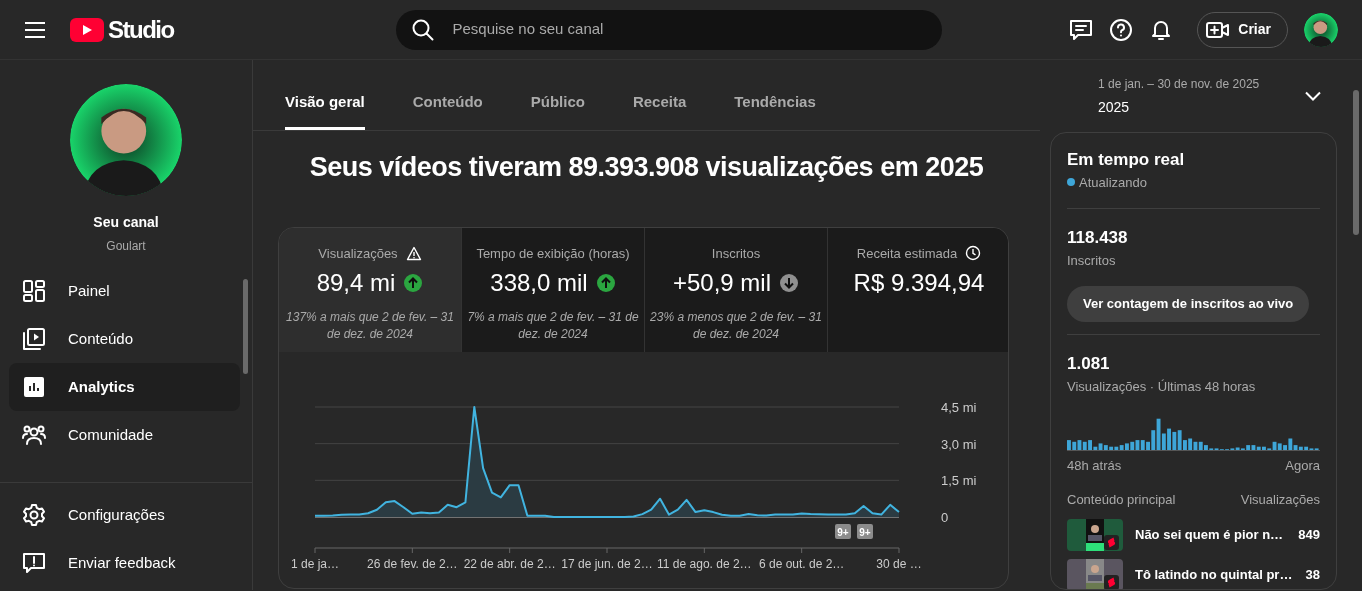 This screenshot has width=1362, height=591. What do you see at coordinates (34, 515) in the screenshot?
I see `settings-icon` at bounding box center [34, 515].